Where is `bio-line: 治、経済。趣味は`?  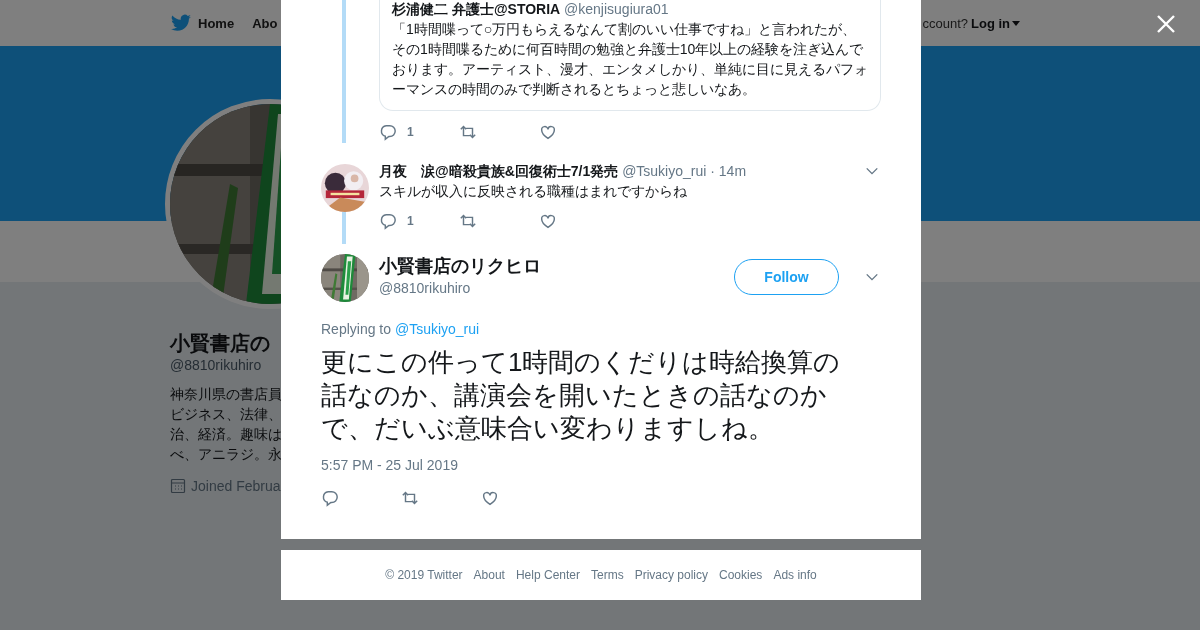
bio-line: 治、経済。趣味は is located at coordinates (226, 435).